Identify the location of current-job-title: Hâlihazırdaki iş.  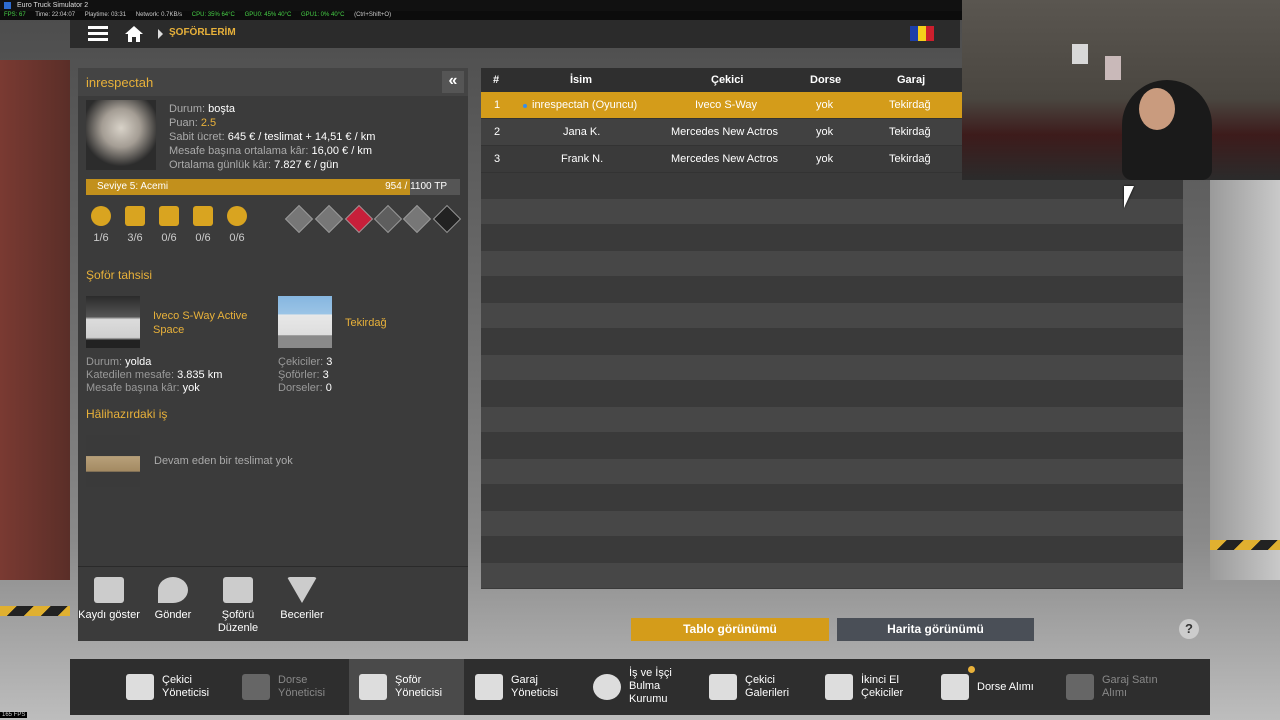
(127, 414).